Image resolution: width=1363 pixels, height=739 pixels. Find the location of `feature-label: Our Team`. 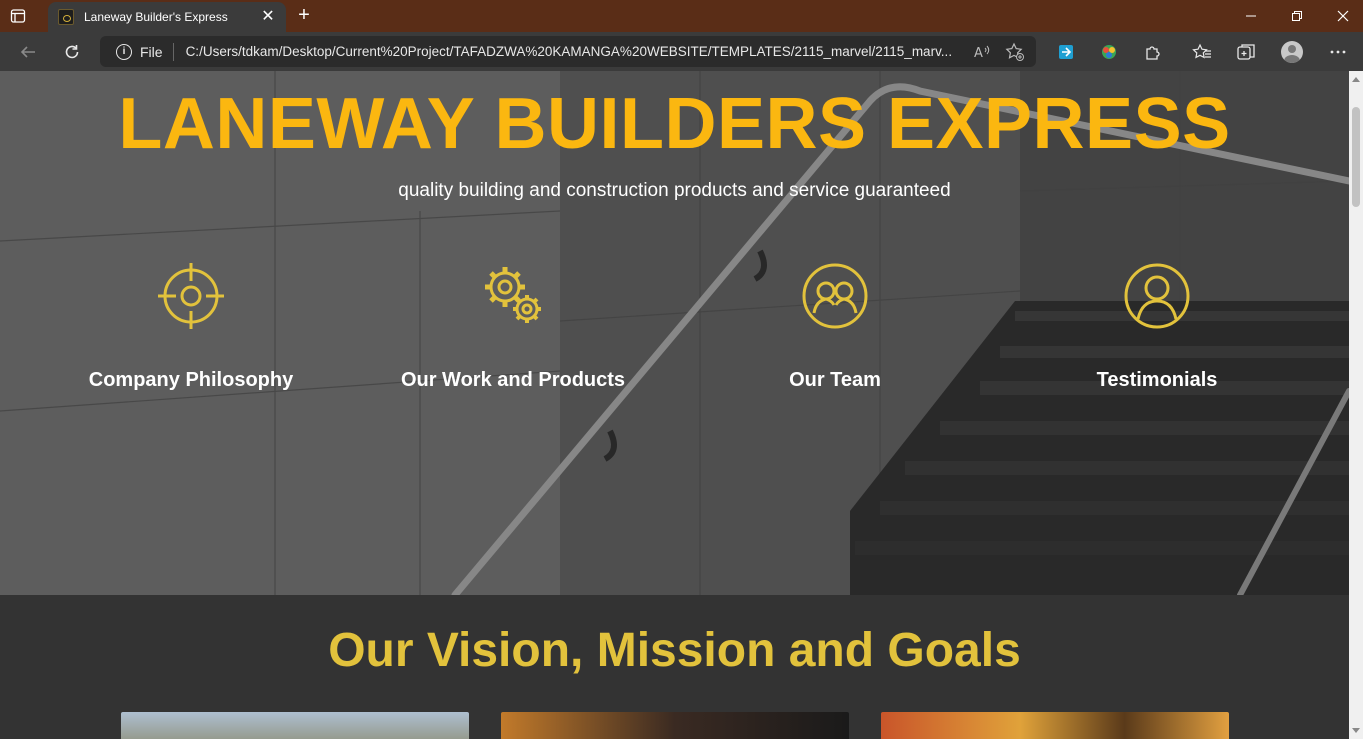

feature-label: Our Team is located at coordinates (835, 380).